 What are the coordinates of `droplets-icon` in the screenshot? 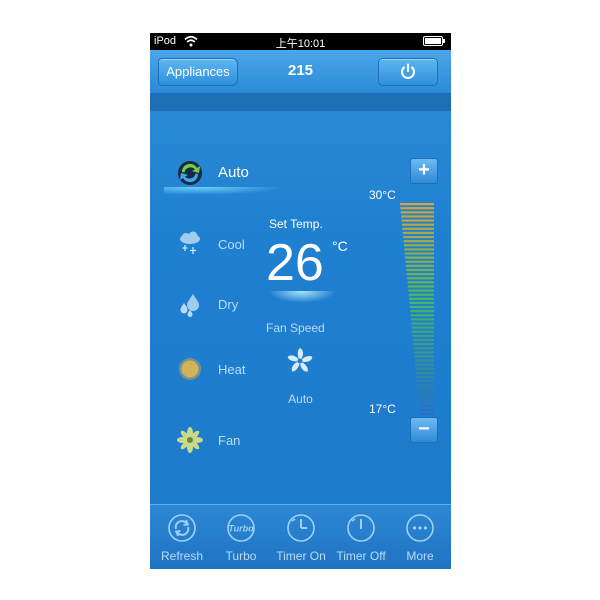 It's located at (189, 305).